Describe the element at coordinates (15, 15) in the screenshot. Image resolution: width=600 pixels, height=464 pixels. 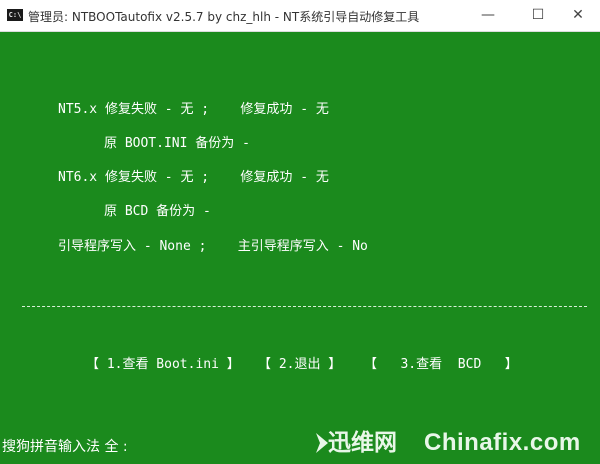
I see `cmd-app-icon: C:\` at that location.